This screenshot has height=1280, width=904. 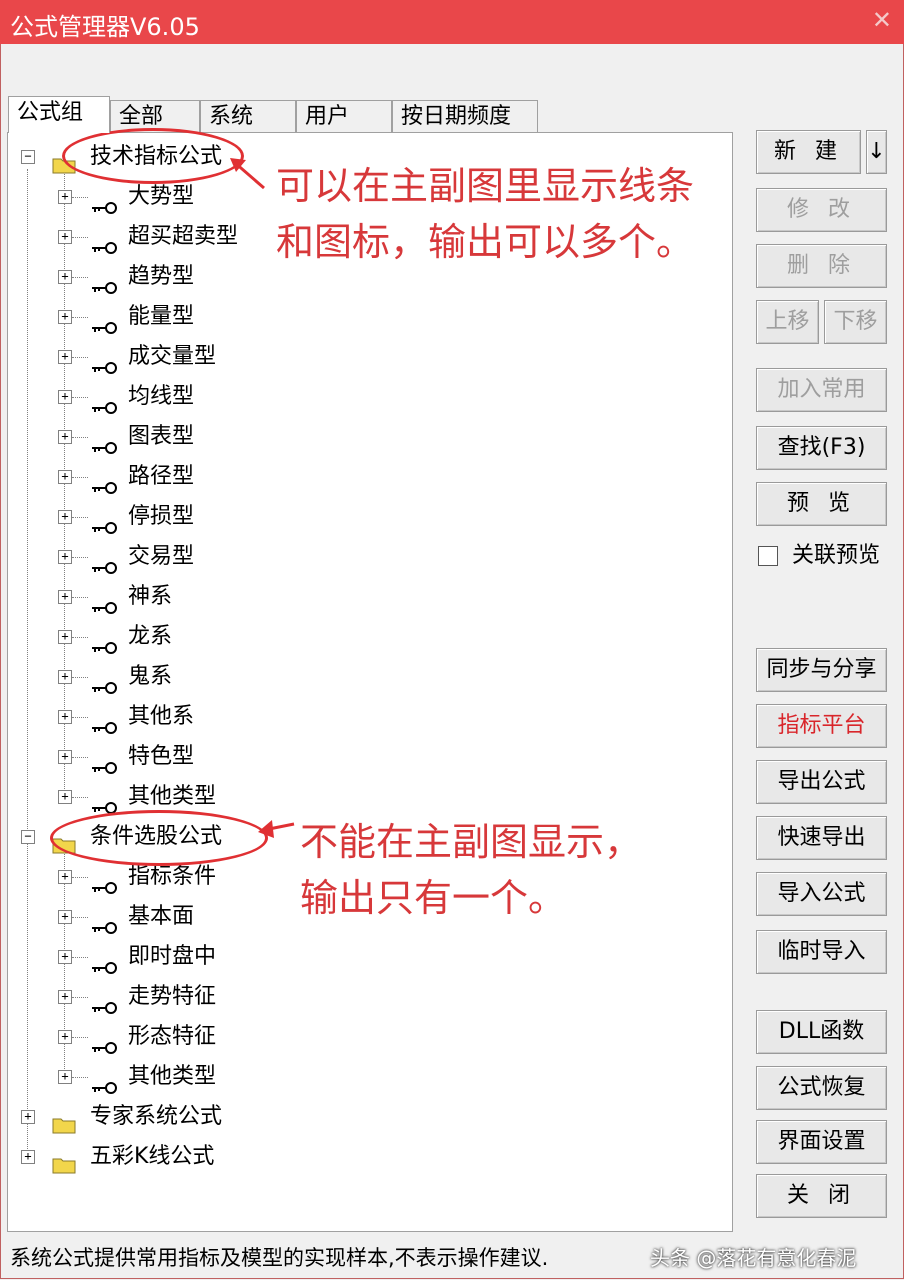 I want to click on close-icon: ✕, so click(x=882, y=20).